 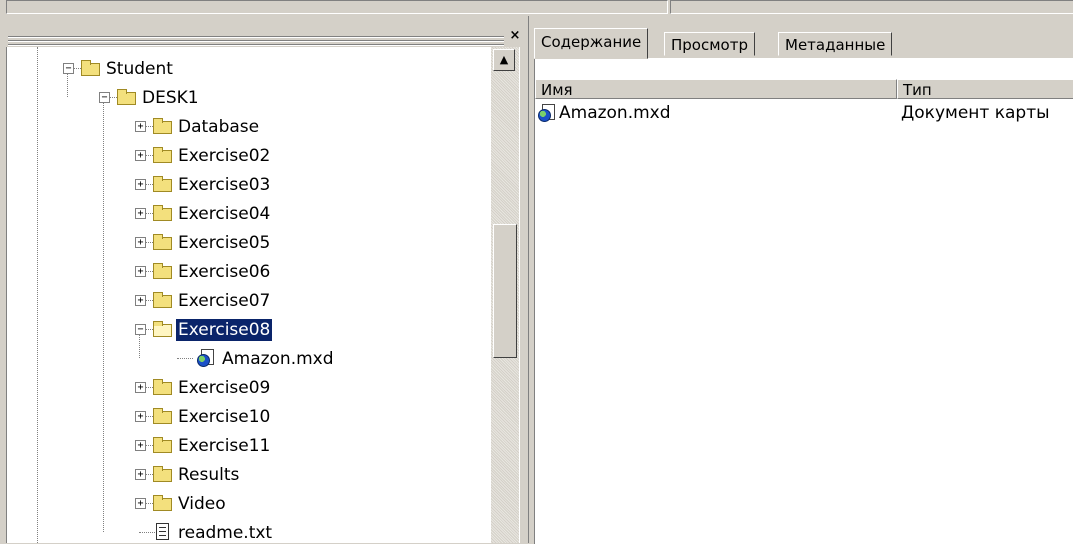 I want to click on tree-node-label: DESK1, so click(x=170, y=98).